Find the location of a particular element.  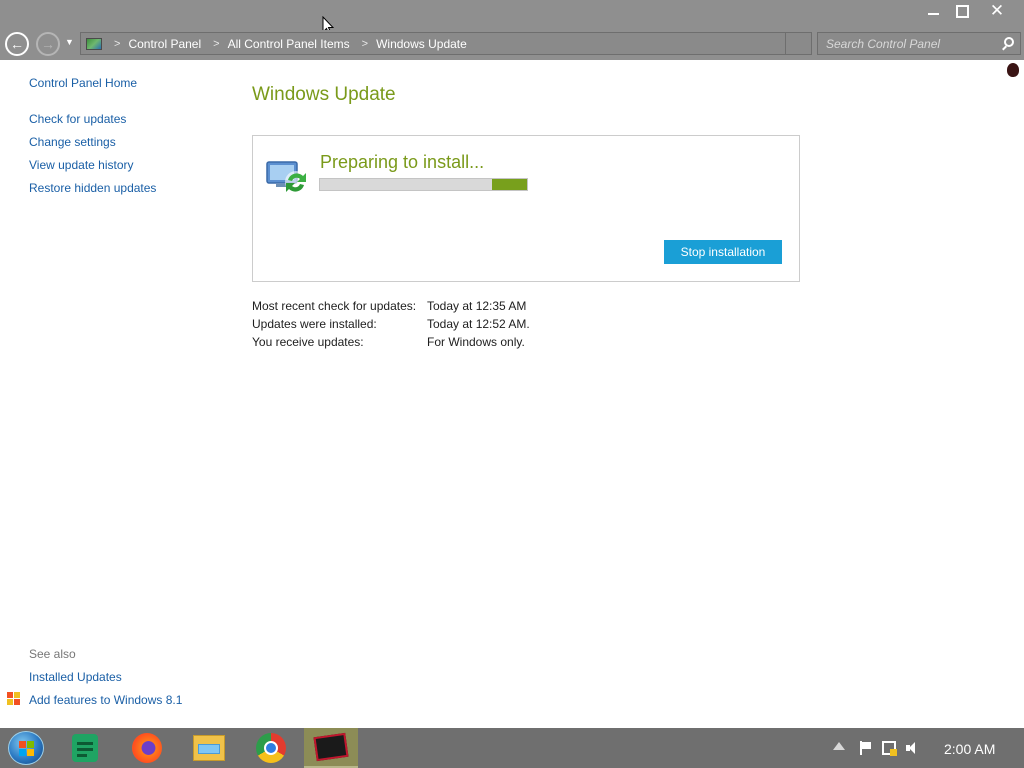

breadcrumb-control-panel: Control Panel is located at coordinates (164, 44).